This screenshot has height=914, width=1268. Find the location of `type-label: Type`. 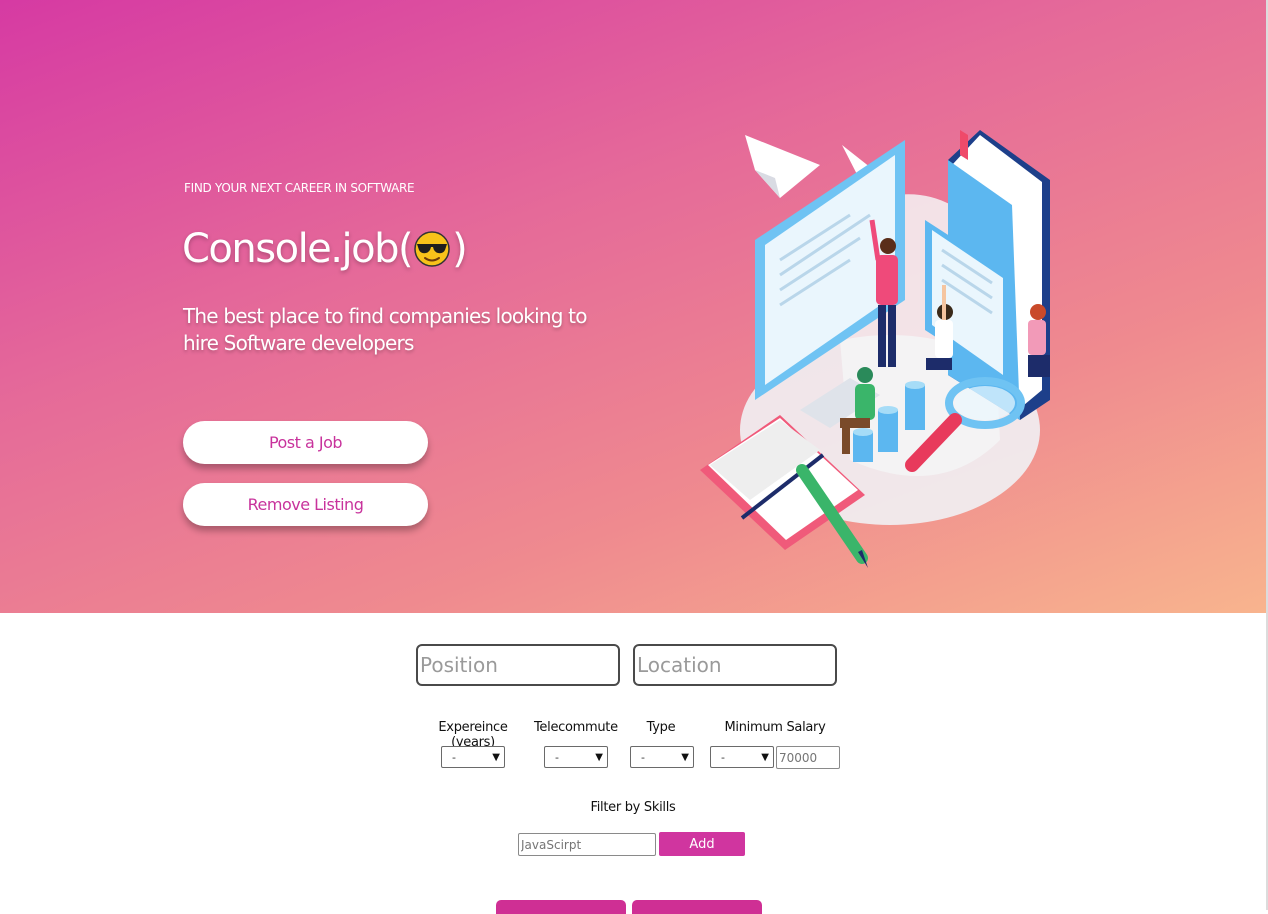

type-label: Type is located at coordinates (661, 727).